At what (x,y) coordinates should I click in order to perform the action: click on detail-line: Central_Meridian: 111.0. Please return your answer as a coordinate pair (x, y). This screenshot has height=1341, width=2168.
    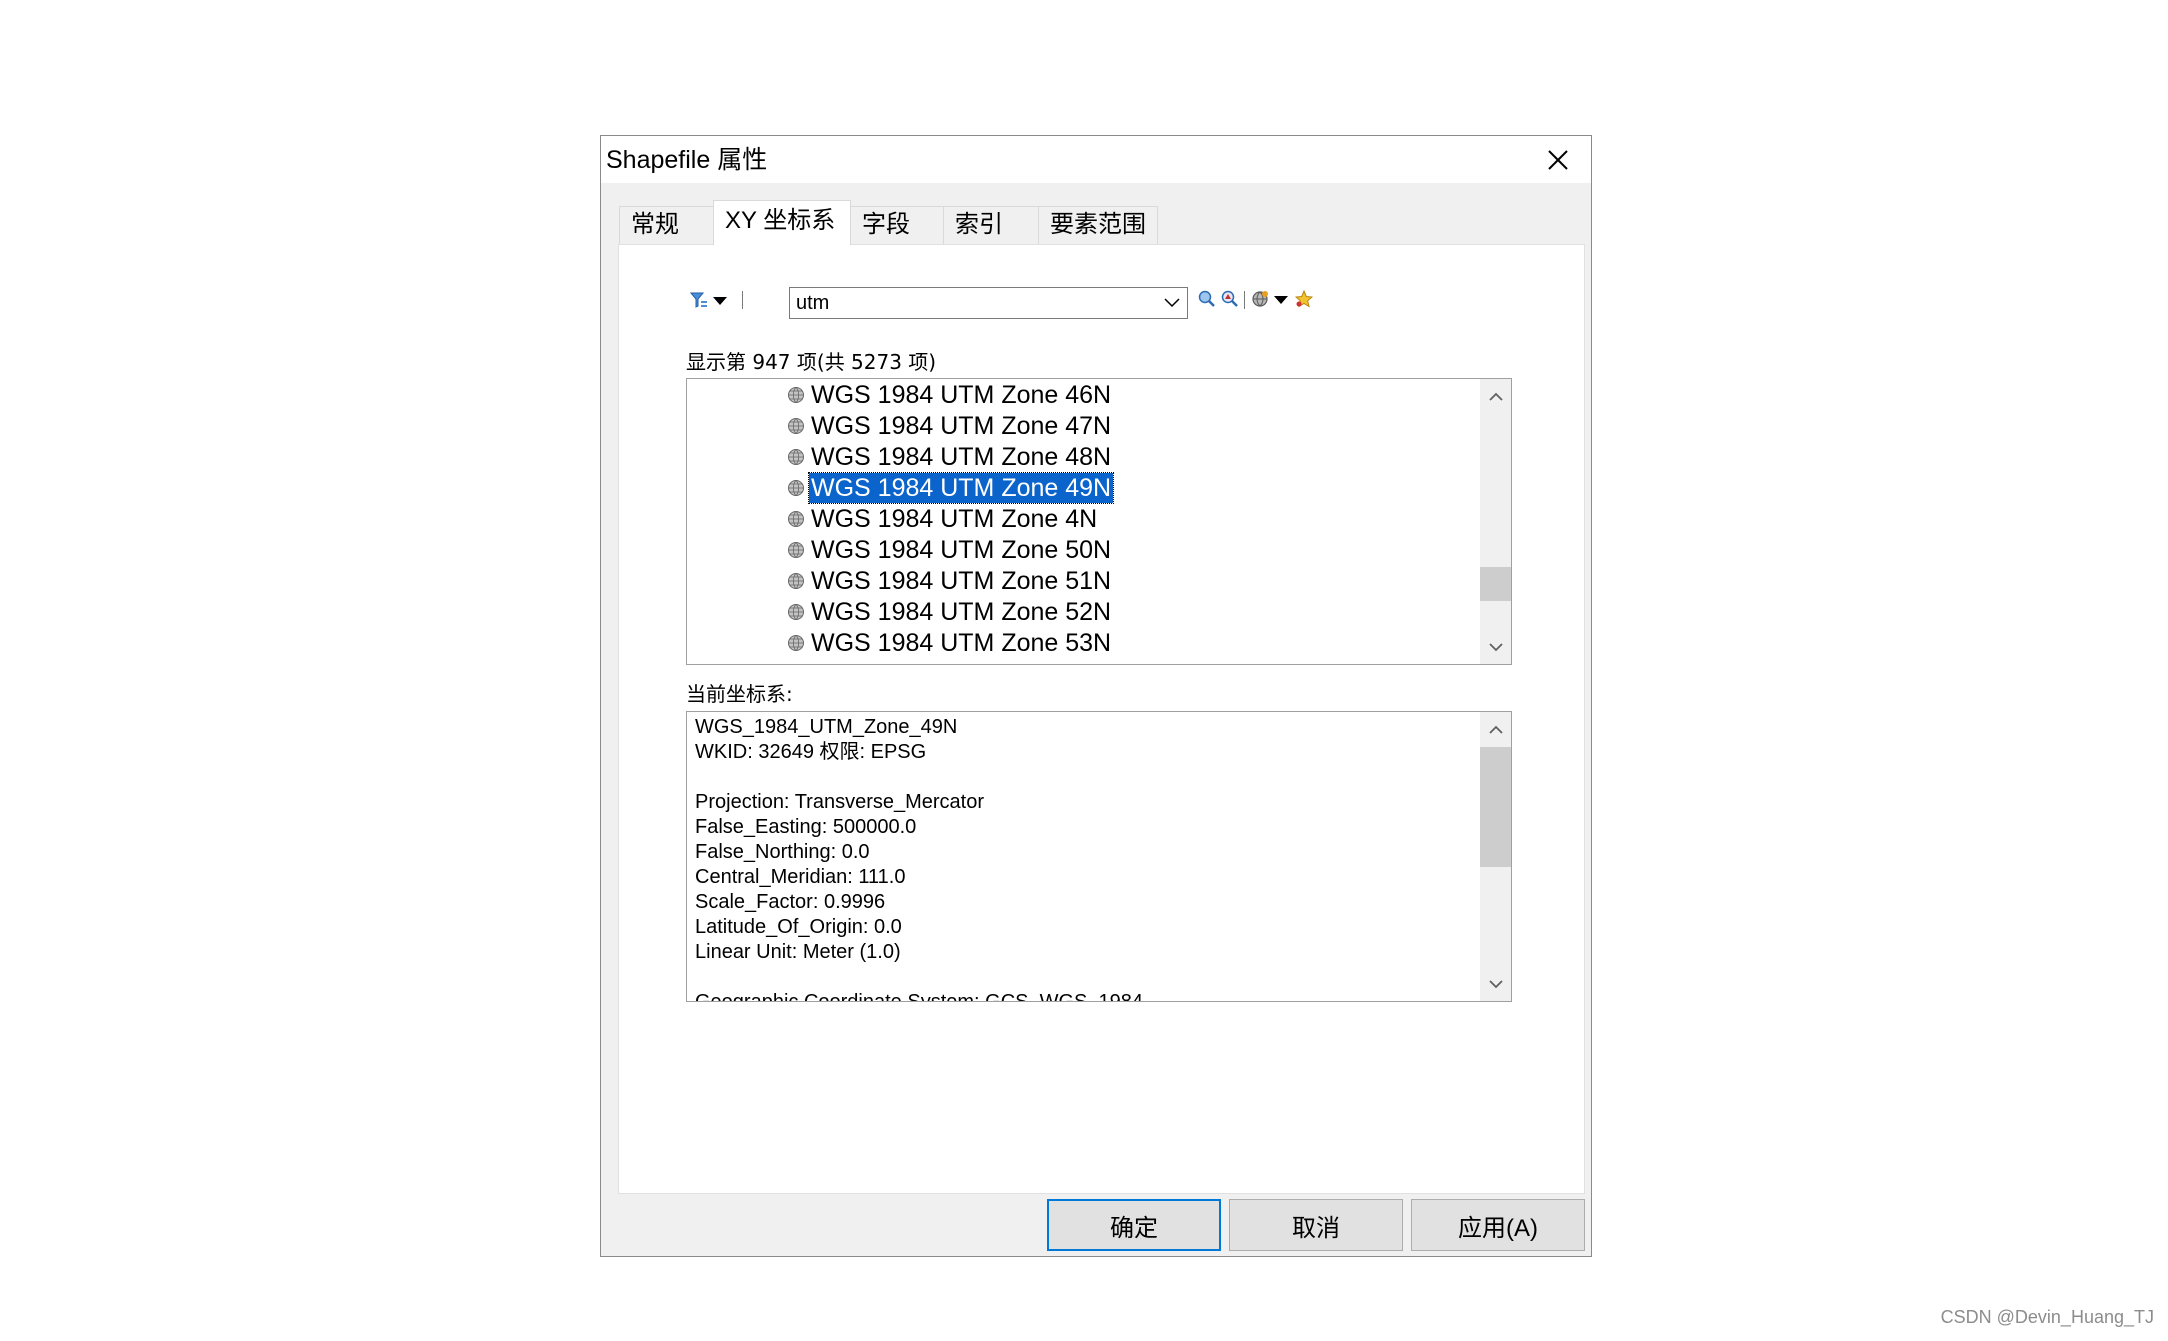
    Looking at the image, I should click on (800, 877).